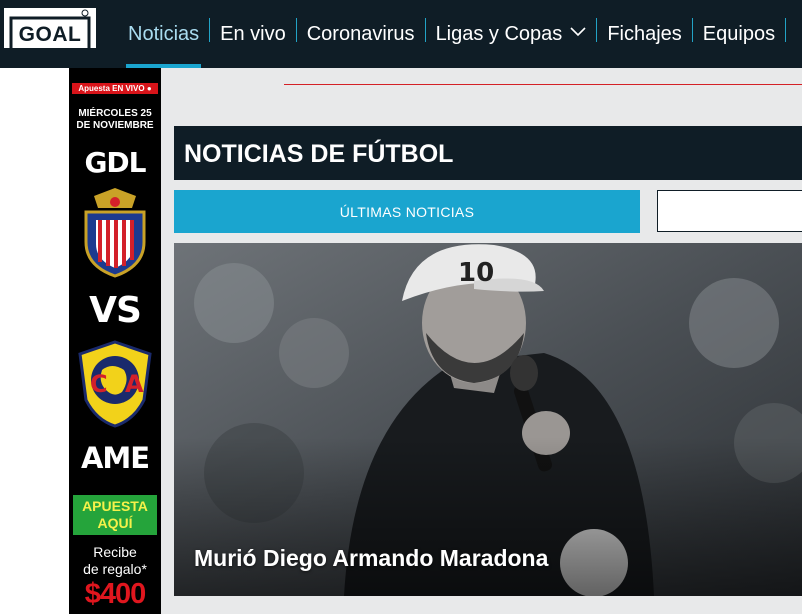 The width and height of the screenshot is (802, 614). Describe the element at coordinates (115, 310) in the screenshot. I see `ad-versus: VS` at that location.